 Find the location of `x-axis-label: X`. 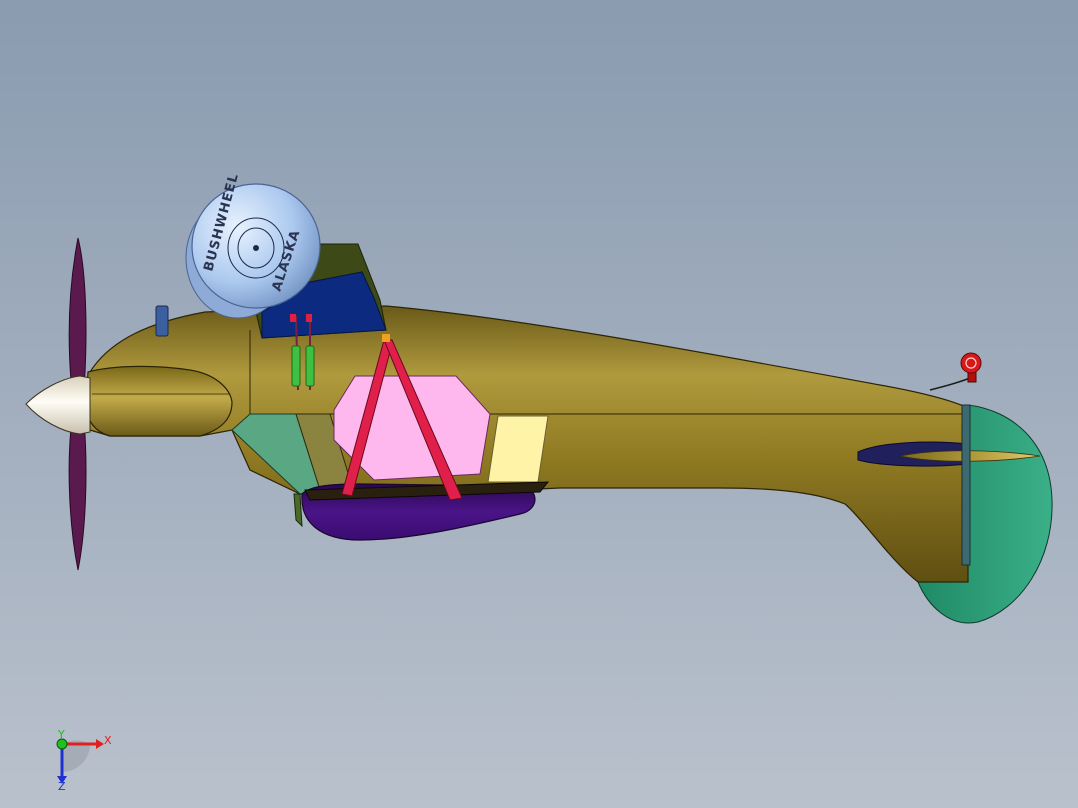

x-axis-label: X is located at coordinates (108, 740).